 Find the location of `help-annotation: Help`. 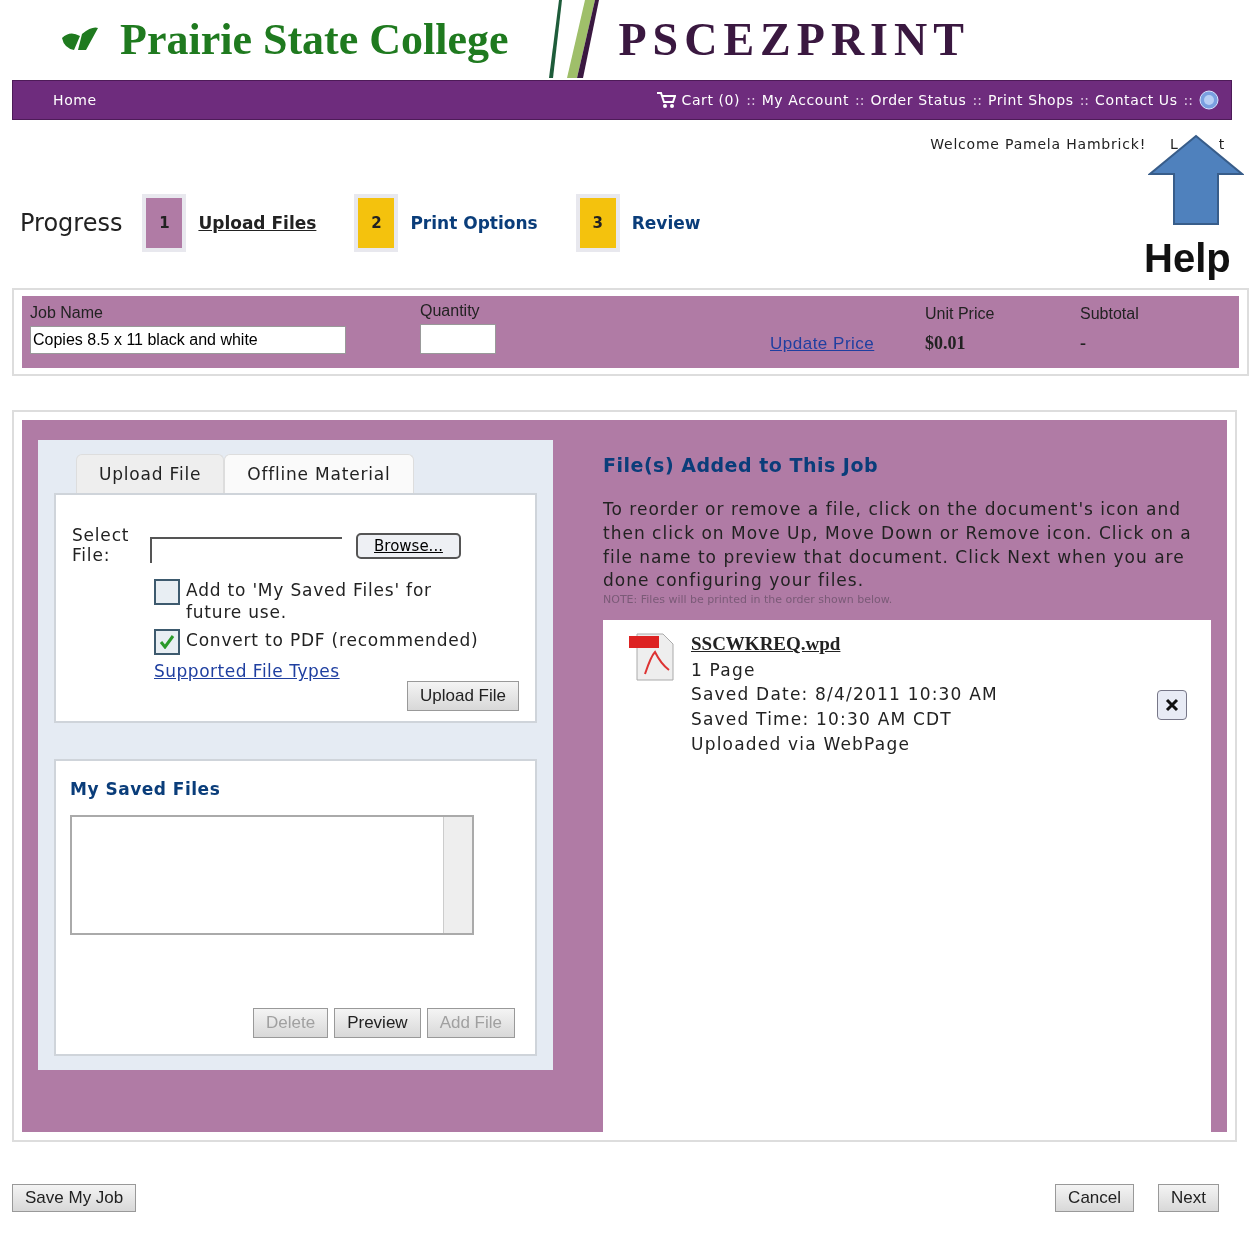

help-annotation: Help is located at coordinates (1187, 258).